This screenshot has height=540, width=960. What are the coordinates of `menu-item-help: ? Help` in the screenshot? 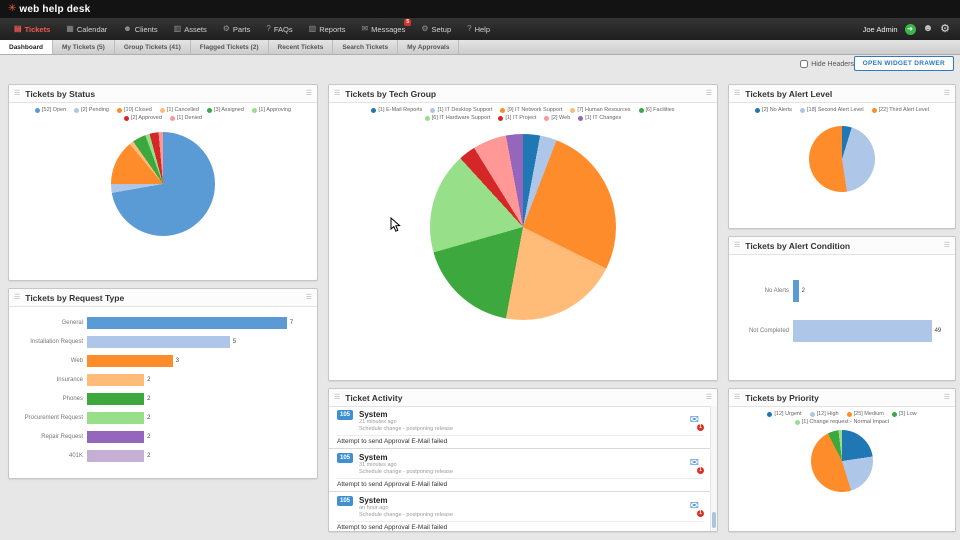 It's located at (478, 29).